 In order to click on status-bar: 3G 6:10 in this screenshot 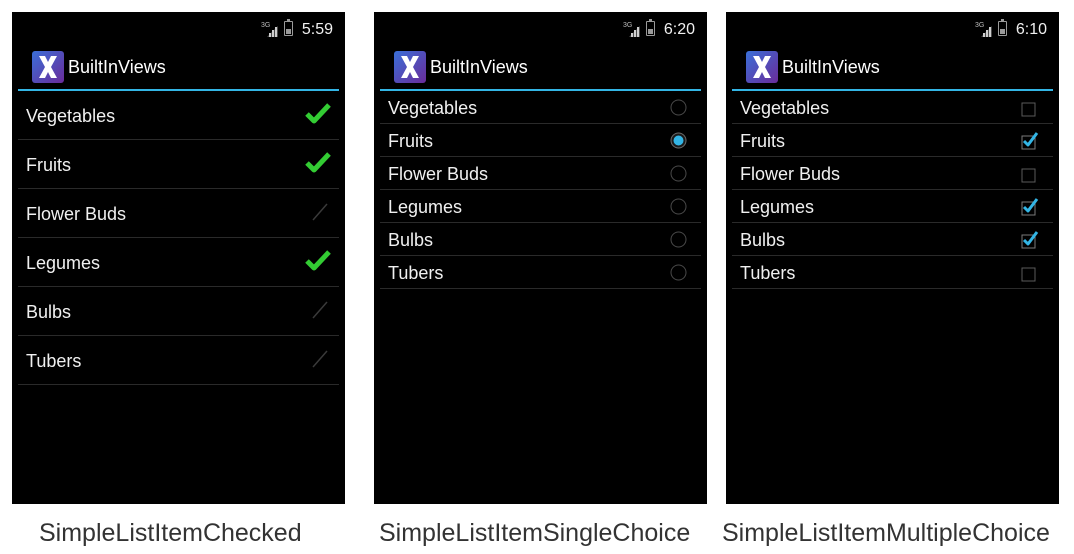, I will do `click(892, 29)`.